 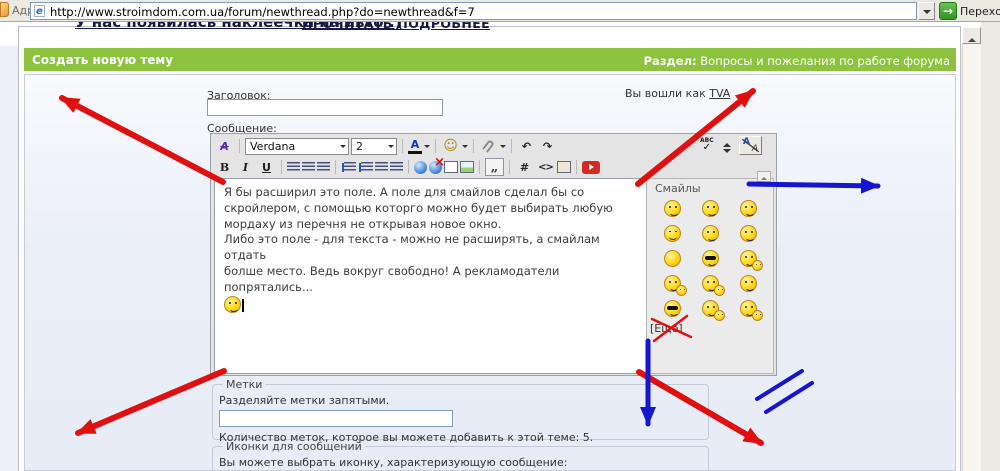 What do you see at coordinates (564, 167) in the screenshot?
I see `php-button` at bounding box center [564, 167].